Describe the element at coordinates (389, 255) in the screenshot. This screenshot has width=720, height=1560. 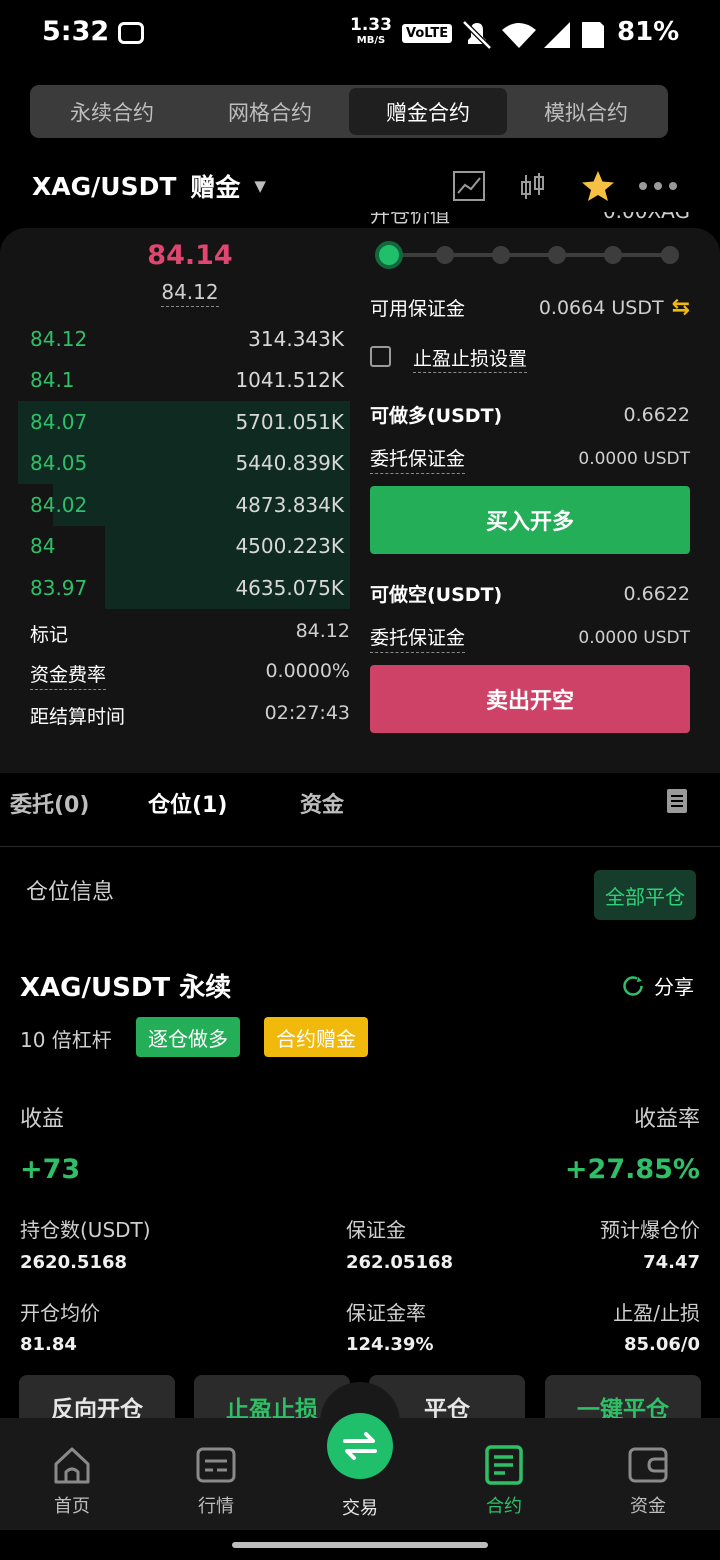
I see `slider-handle` at that location.